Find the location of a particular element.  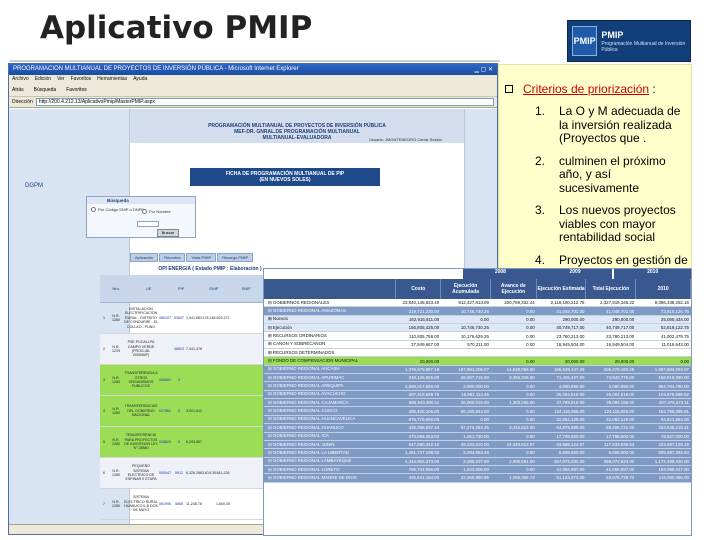

grid-cell-snip1: 085107 is located at coordinates (165, 318).